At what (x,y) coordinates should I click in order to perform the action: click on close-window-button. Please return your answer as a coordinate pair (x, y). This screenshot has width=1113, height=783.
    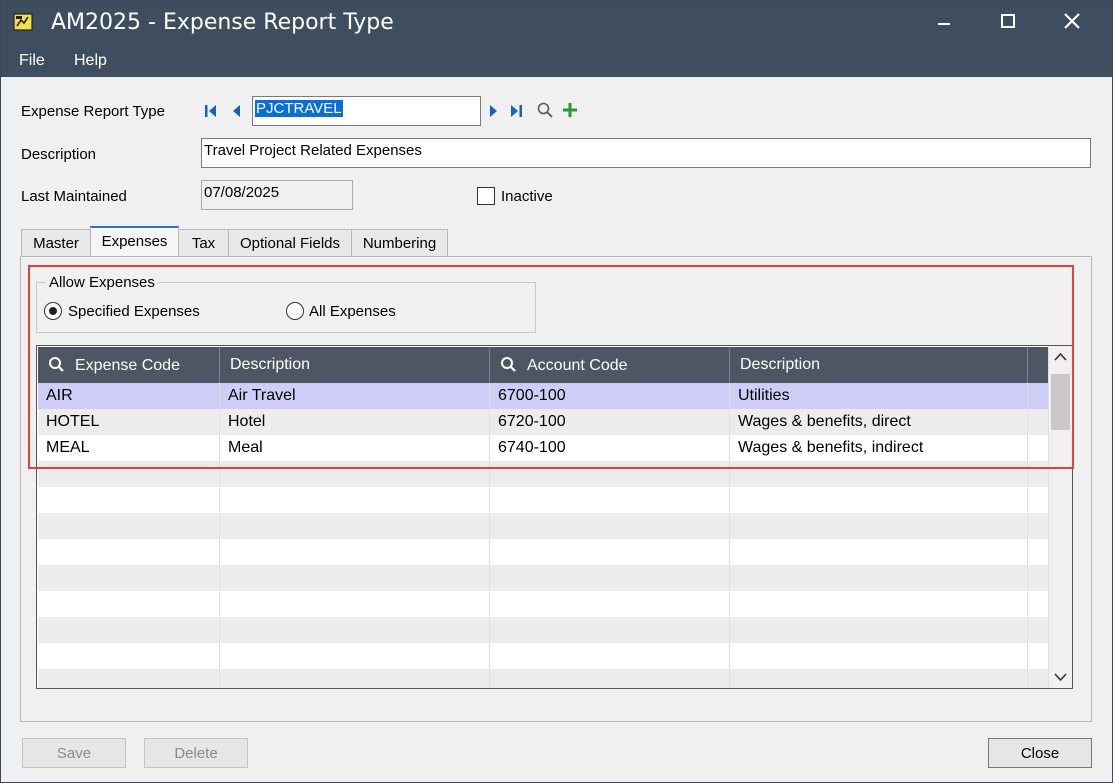
    Looking at the image, I should click on (1072, 21).